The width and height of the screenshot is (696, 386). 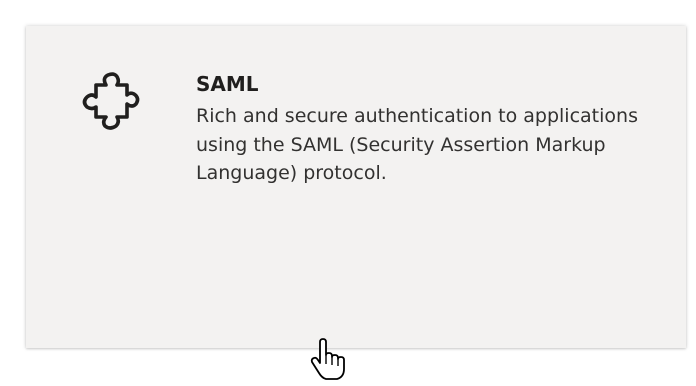 I want to click on hand-pointer-cursor-icon, so click(x=328, y=360).